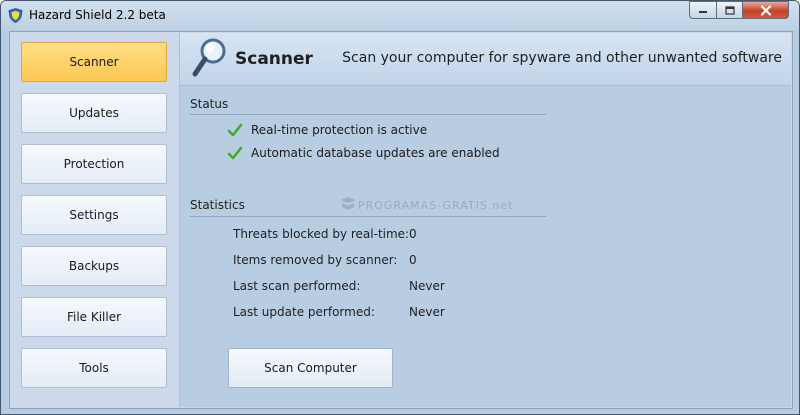  I want to click on page-title: Scanner, so click(274, 59).